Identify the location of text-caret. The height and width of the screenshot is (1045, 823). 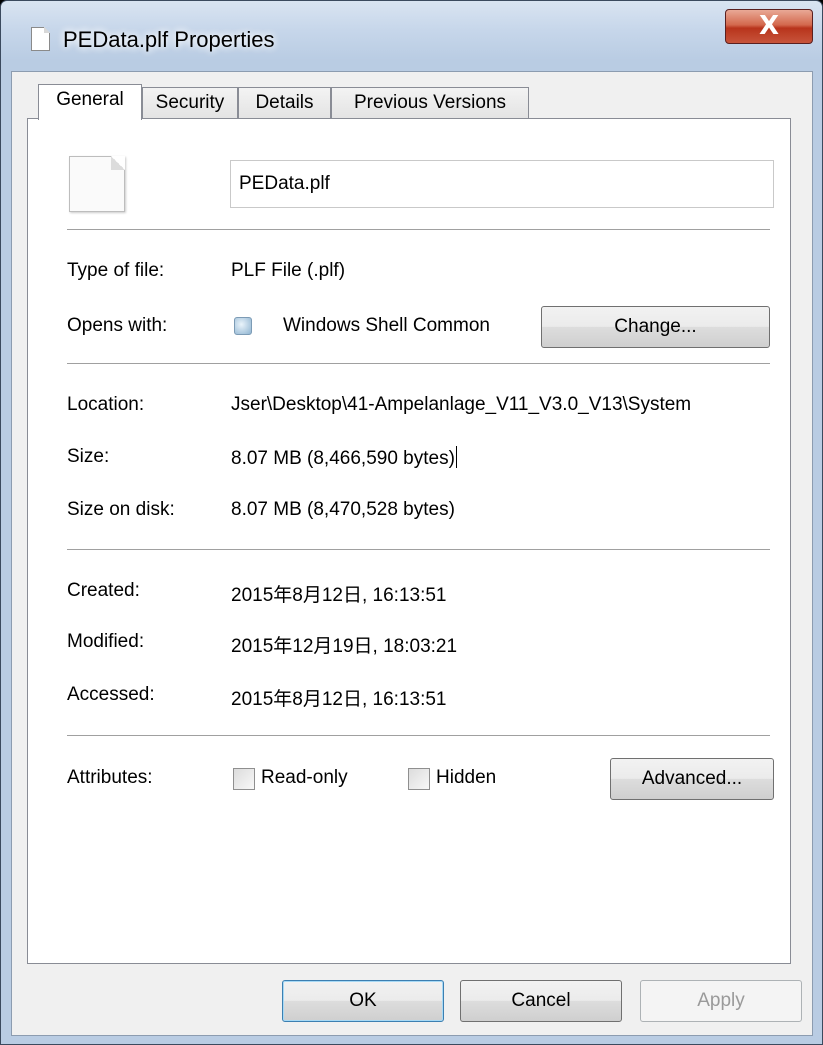
(456, 457).